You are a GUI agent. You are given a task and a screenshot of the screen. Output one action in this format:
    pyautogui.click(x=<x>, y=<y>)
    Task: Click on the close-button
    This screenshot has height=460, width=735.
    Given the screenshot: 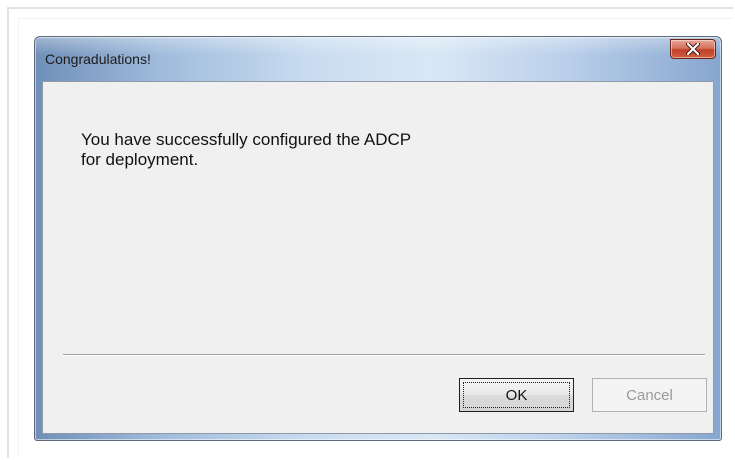 What is the action you would take?
    pyautogui.click(x=693, y=49)
    